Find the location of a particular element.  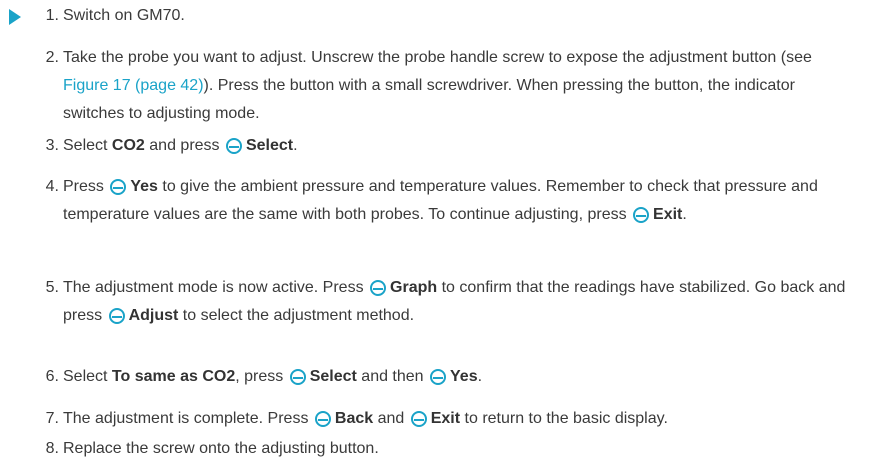

text-run: Press is located at coordinates (86, 186).